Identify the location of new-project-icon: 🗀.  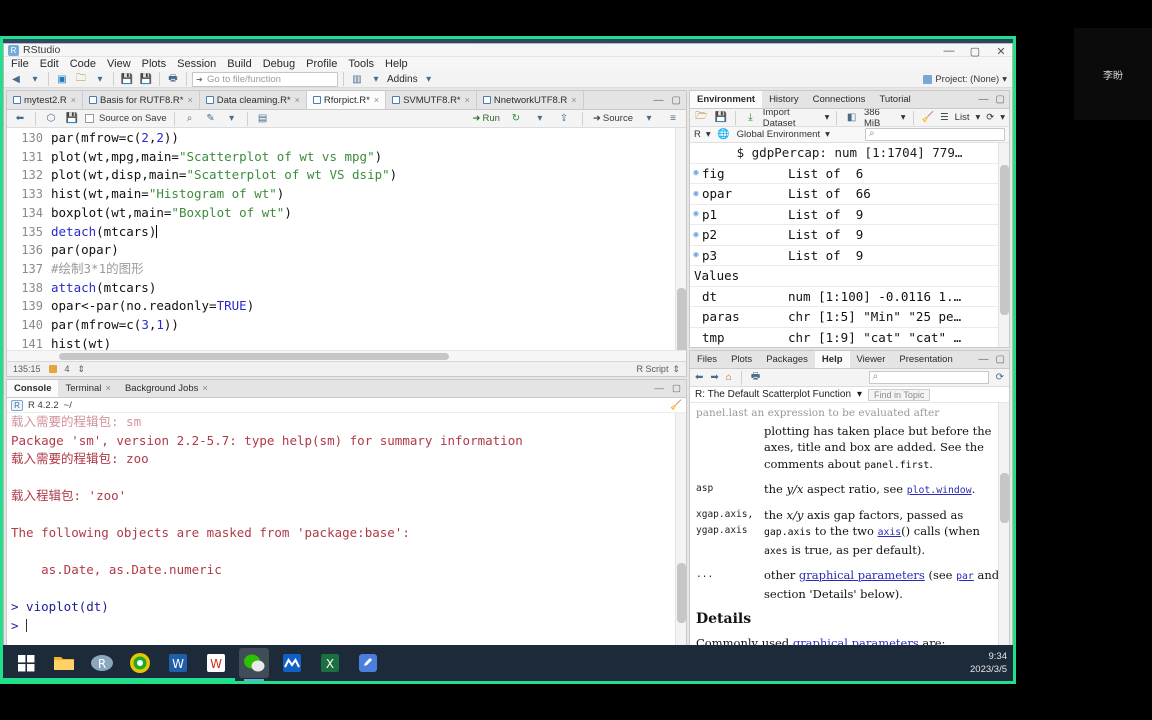
(81, 79).